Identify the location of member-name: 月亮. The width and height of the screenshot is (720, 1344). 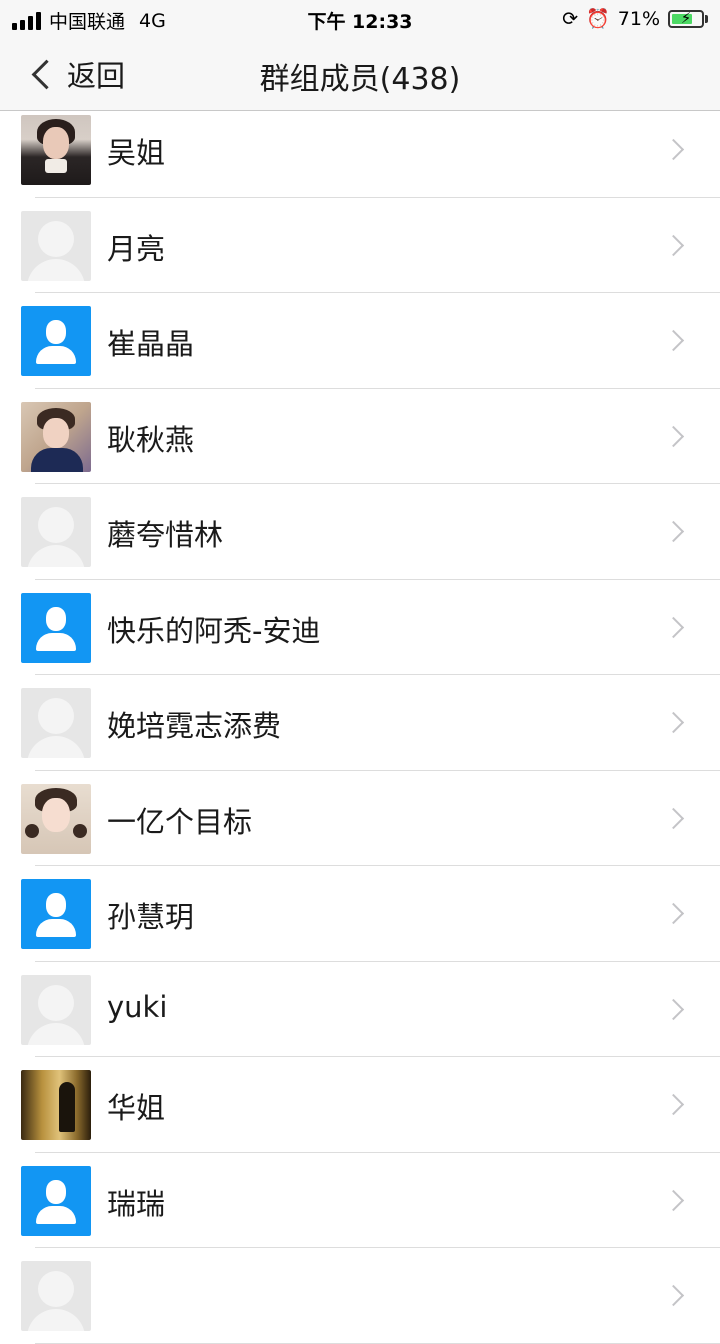
(136, 248).